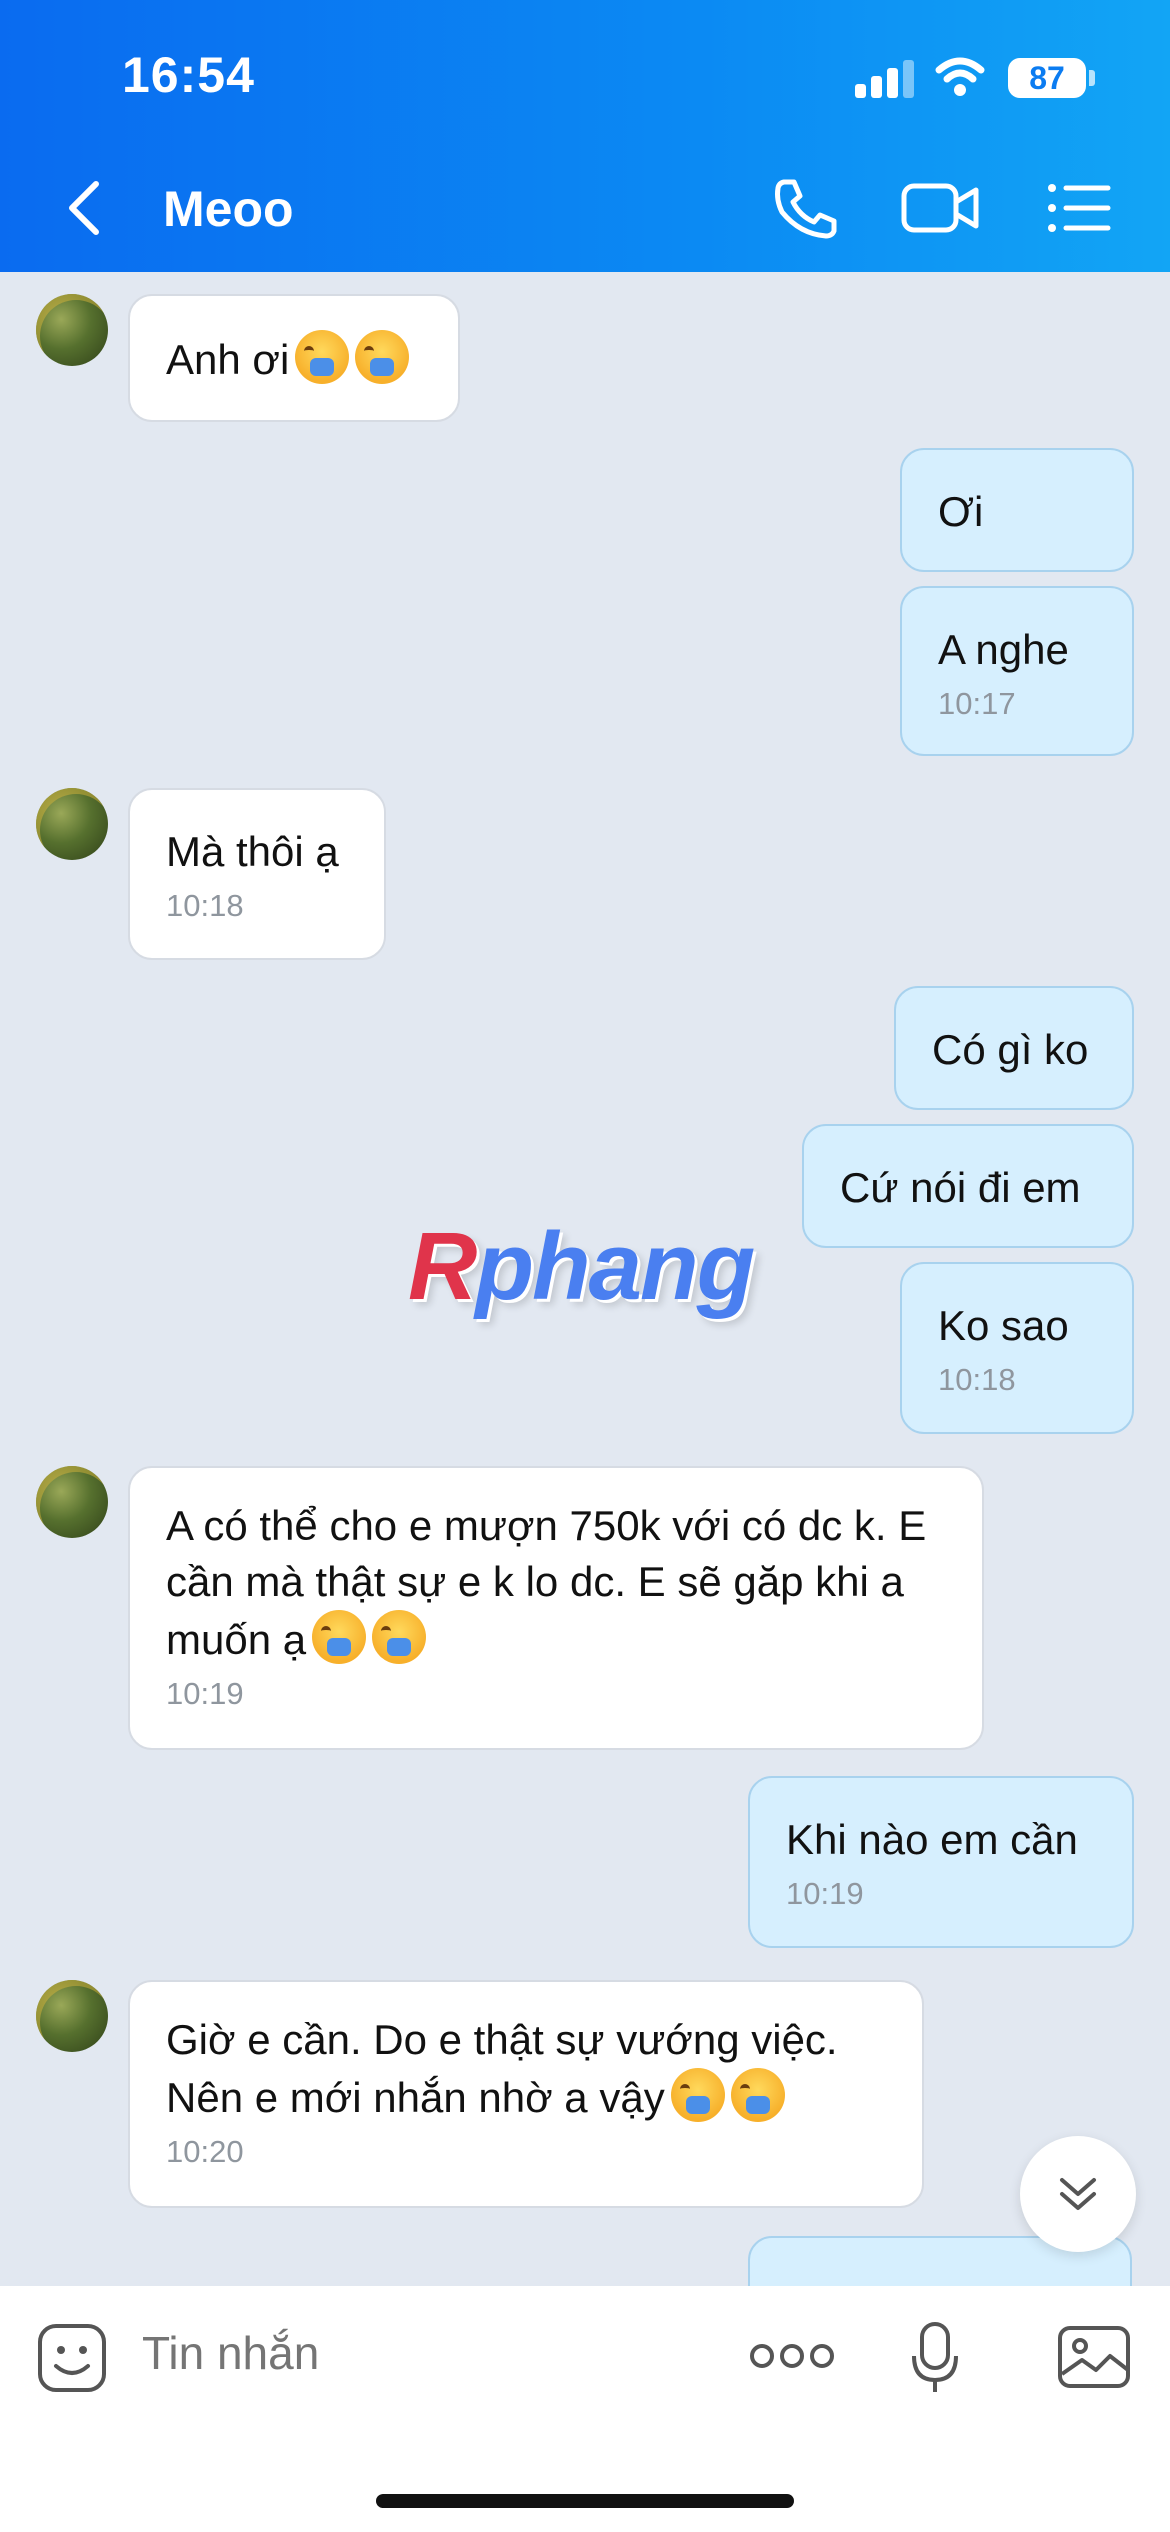 This screenshot has height=2532, width=1170. I want to click on outgoing-message: Ko sao 10:18, so click(1017, 1348).